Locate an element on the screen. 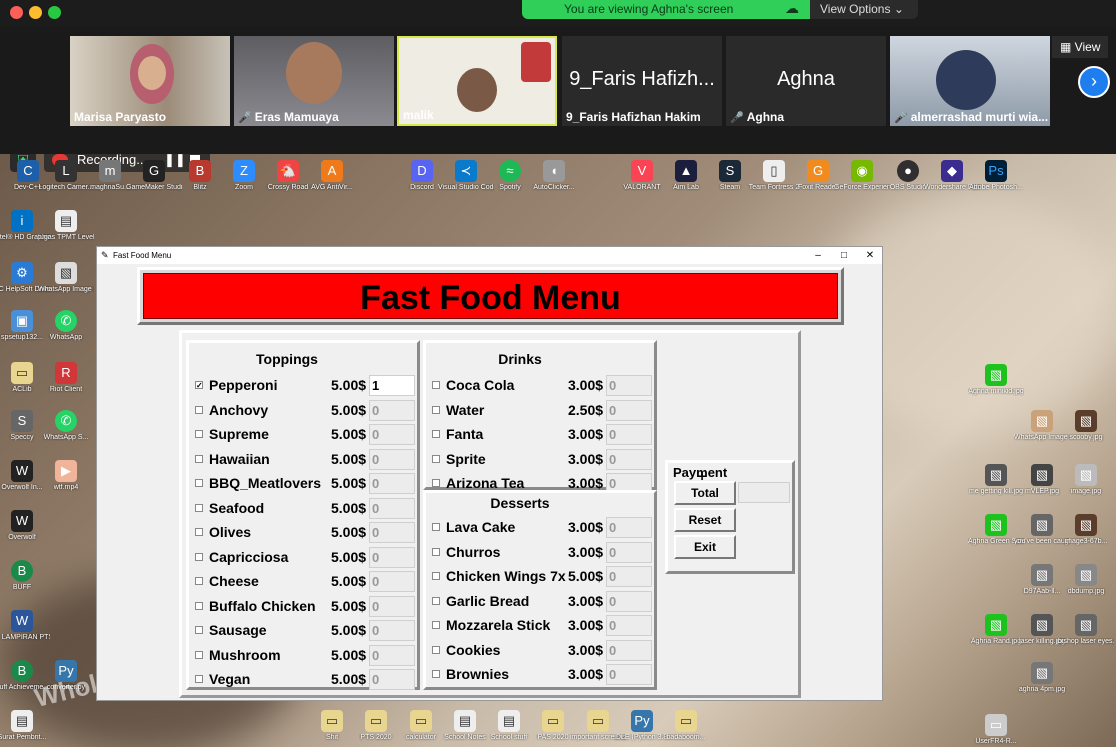 The image size is (1116, 747). close-button: ✕ is located at coordinates (870, 255).